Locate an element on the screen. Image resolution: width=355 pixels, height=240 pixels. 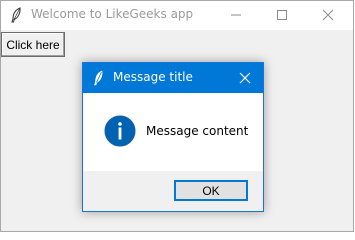
dialog-footer: OK is located at coordinates (173, 191).